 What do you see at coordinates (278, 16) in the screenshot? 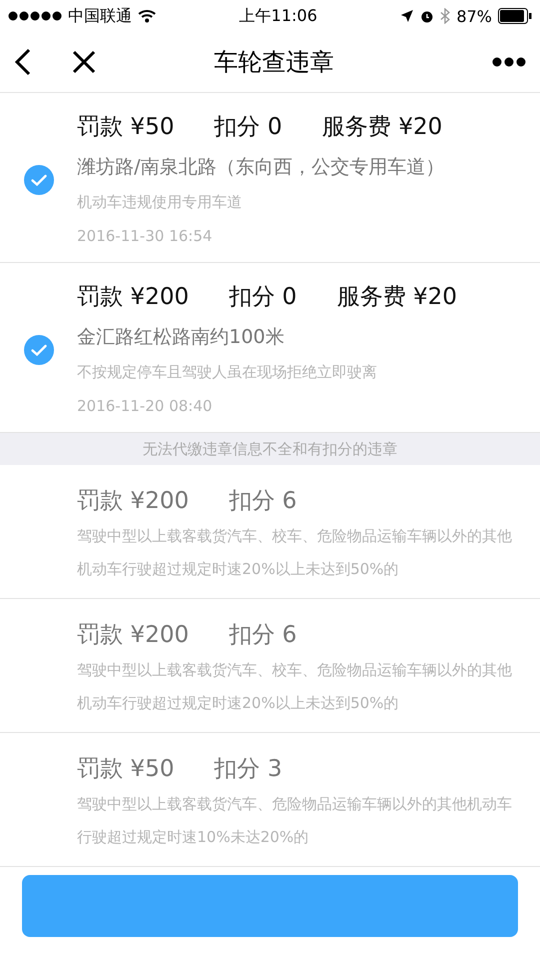
I see `status-time: 上午11:06` at bounding box center [278, 16].